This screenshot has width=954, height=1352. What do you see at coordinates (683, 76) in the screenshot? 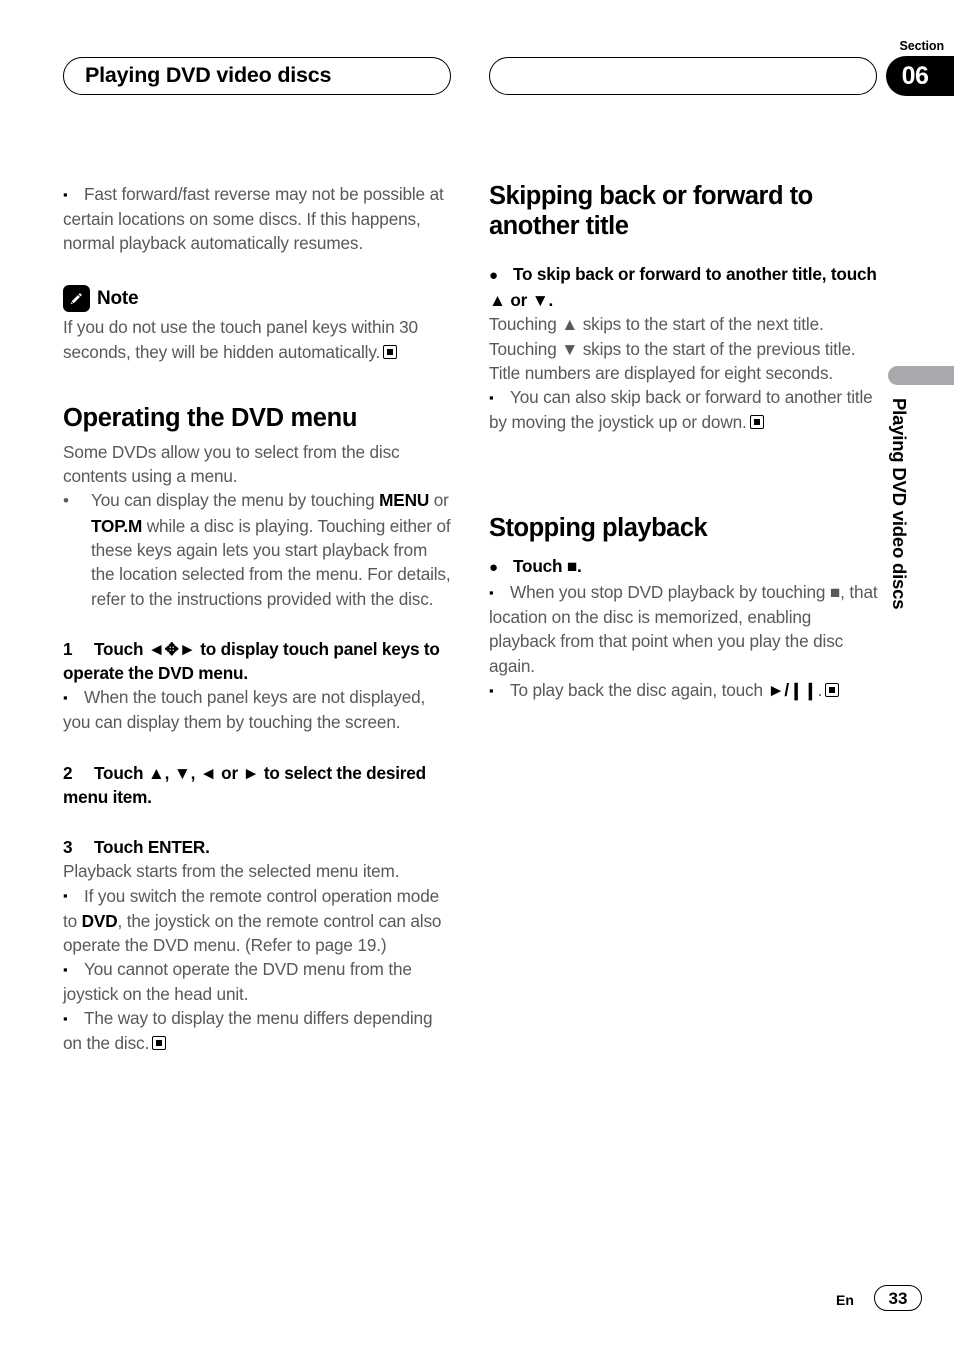
I see `page-header-empty-box` at bounding box center [683, 76].